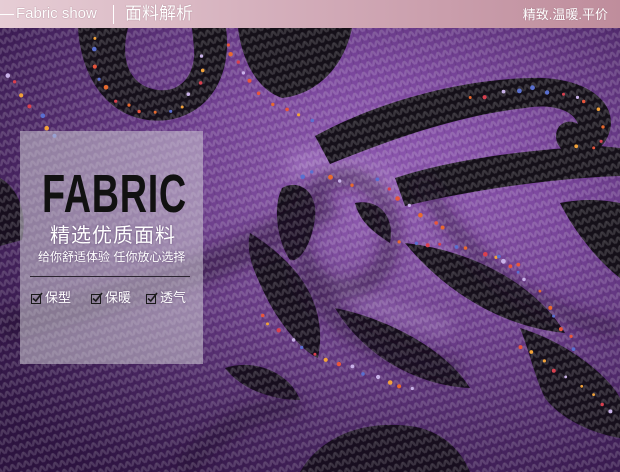  I want to click on feature-item: 保型, so click(51, 297).